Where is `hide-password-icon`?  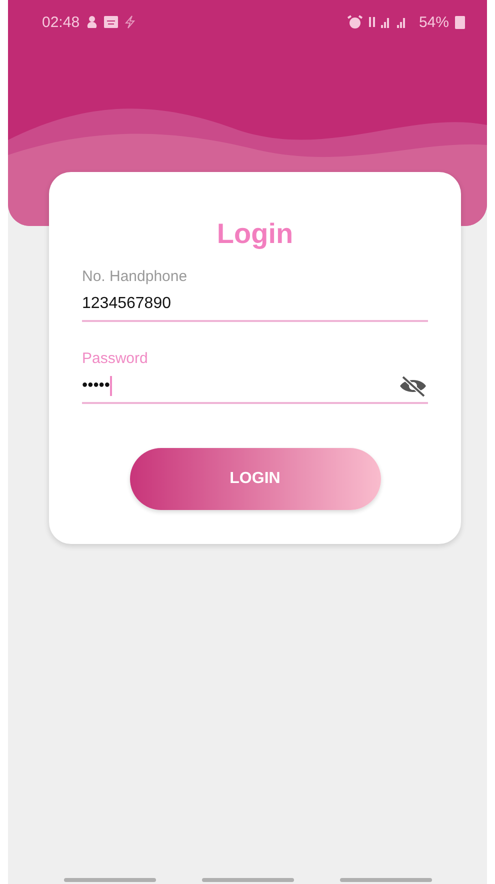
hide-password-icon is located at coordinates (413, 386).